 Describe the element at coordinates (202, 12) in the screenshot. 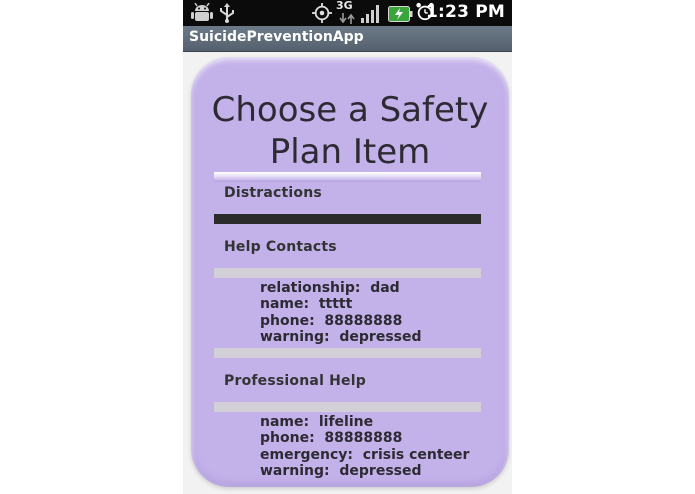

I see `android-debug-icon` at that location.